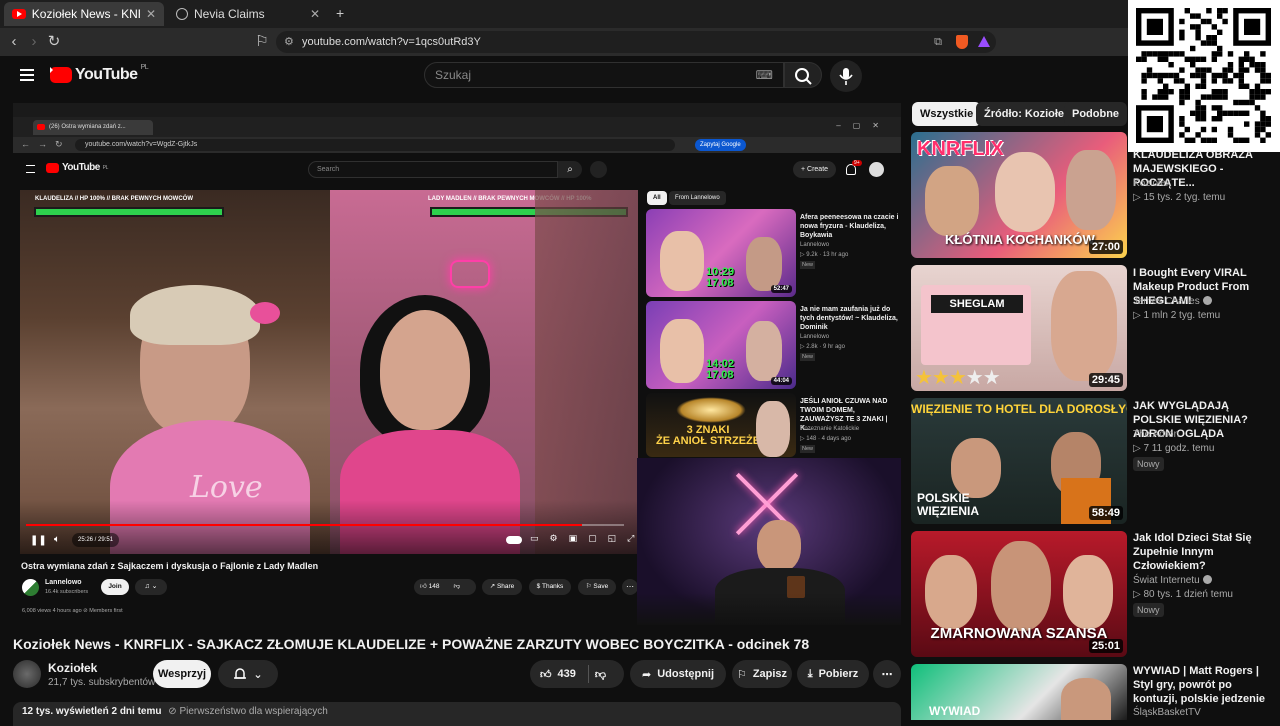 This screenshot has height=726, width=1280. I want to click on browser-tab-active: Koziołek News - KNRFLIX - S... ✕, so click(84, 14).